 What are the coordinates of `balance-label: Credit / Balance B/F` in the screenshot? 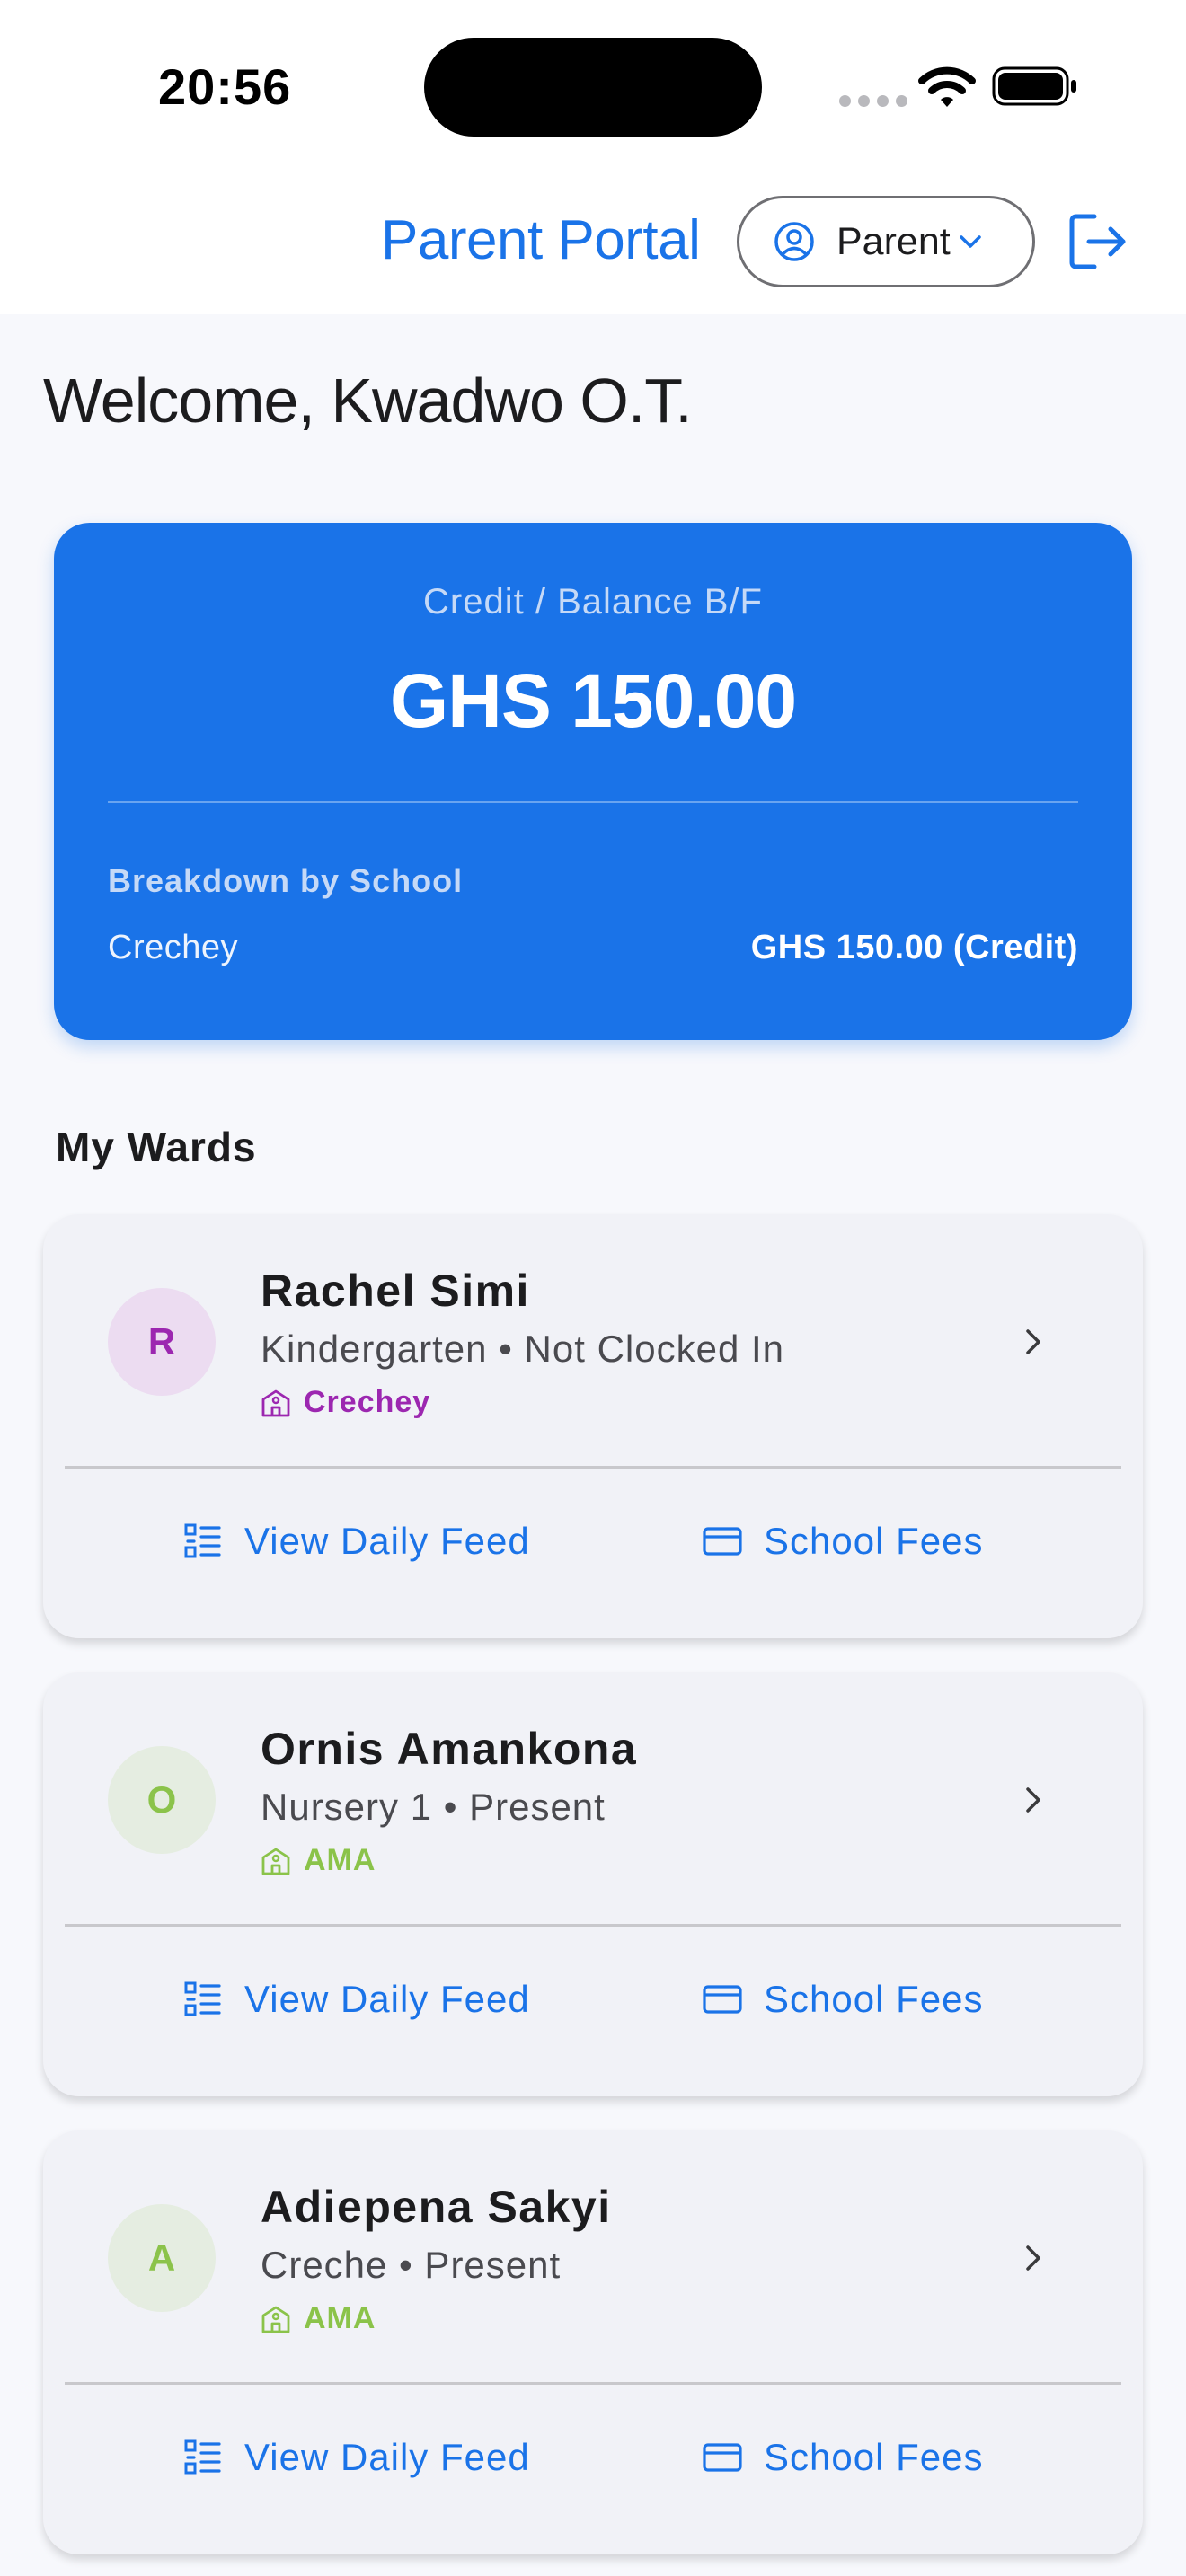 It's located at (593, 602).